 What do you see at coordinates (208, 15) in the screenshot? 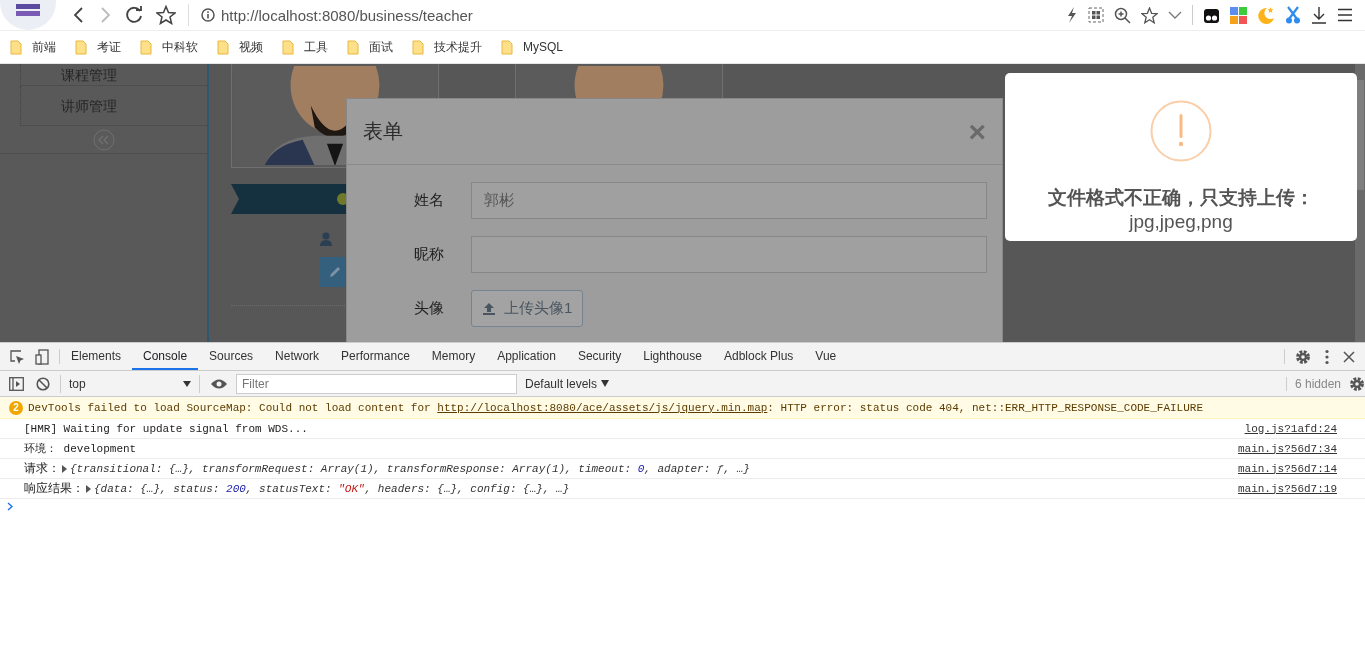
I see `info-icon` at bounding box center [208, 15].